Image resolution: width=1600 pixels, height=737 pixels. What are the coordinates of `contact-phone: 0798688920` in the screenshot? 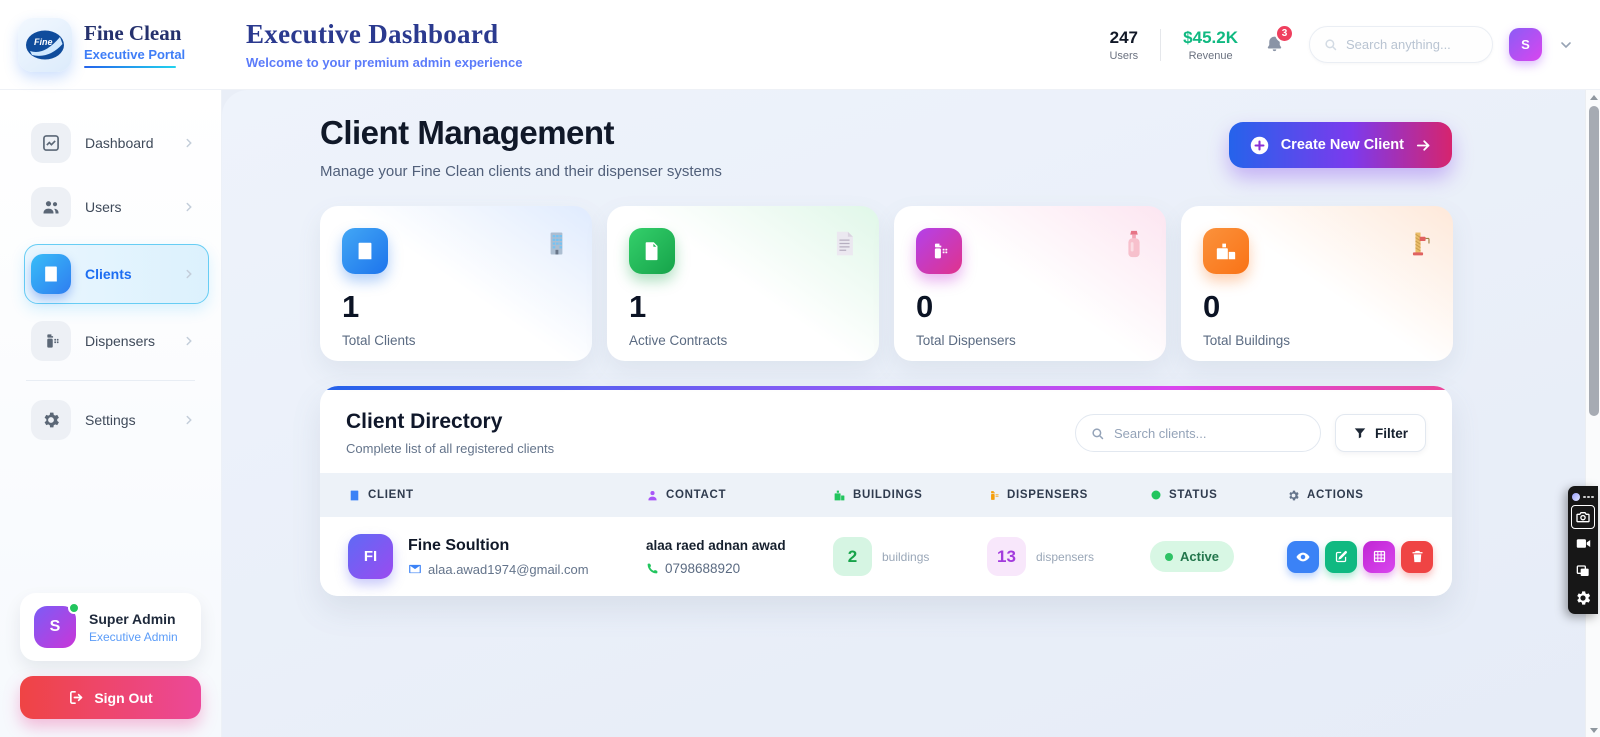 It's located at (703, 568).